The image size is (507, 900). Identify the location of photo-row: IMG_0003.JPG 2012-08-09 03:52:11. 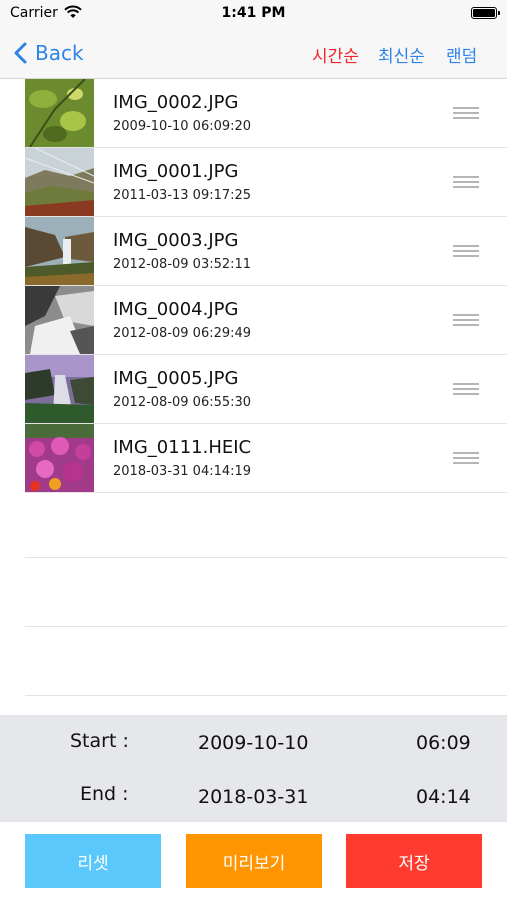
(266, 251).